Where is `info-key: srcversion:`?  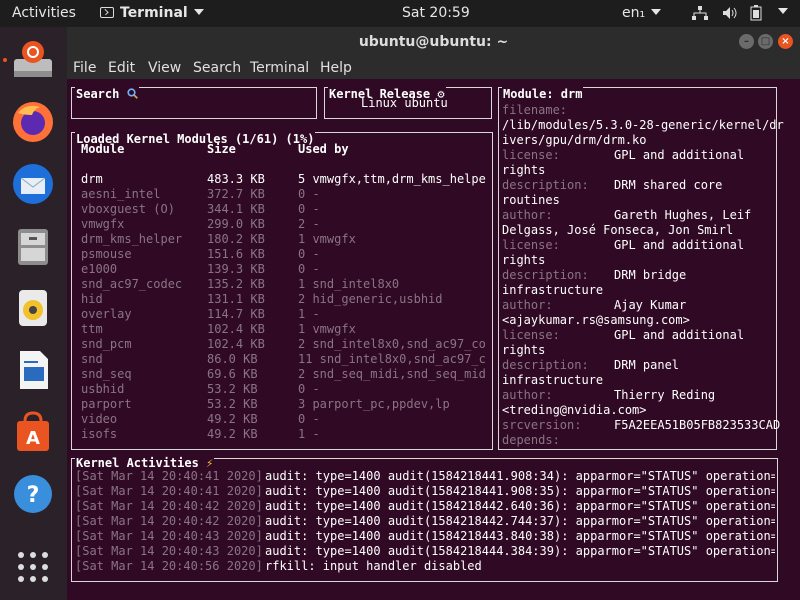 info-key: srcversion: is located at coordinates (542, 425).